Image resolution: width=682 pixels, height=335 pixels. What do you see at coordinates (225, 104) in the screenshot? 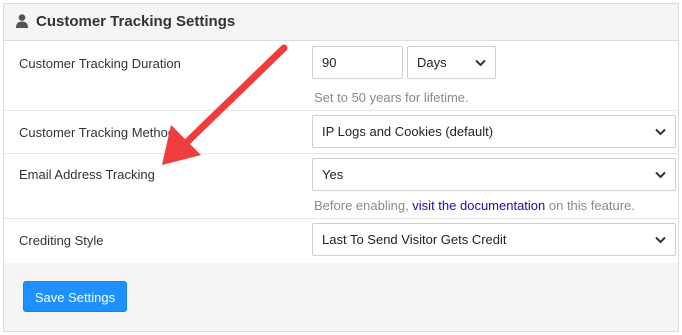
I see `annotation-arrow-icon` at bounding box center [225, 104].